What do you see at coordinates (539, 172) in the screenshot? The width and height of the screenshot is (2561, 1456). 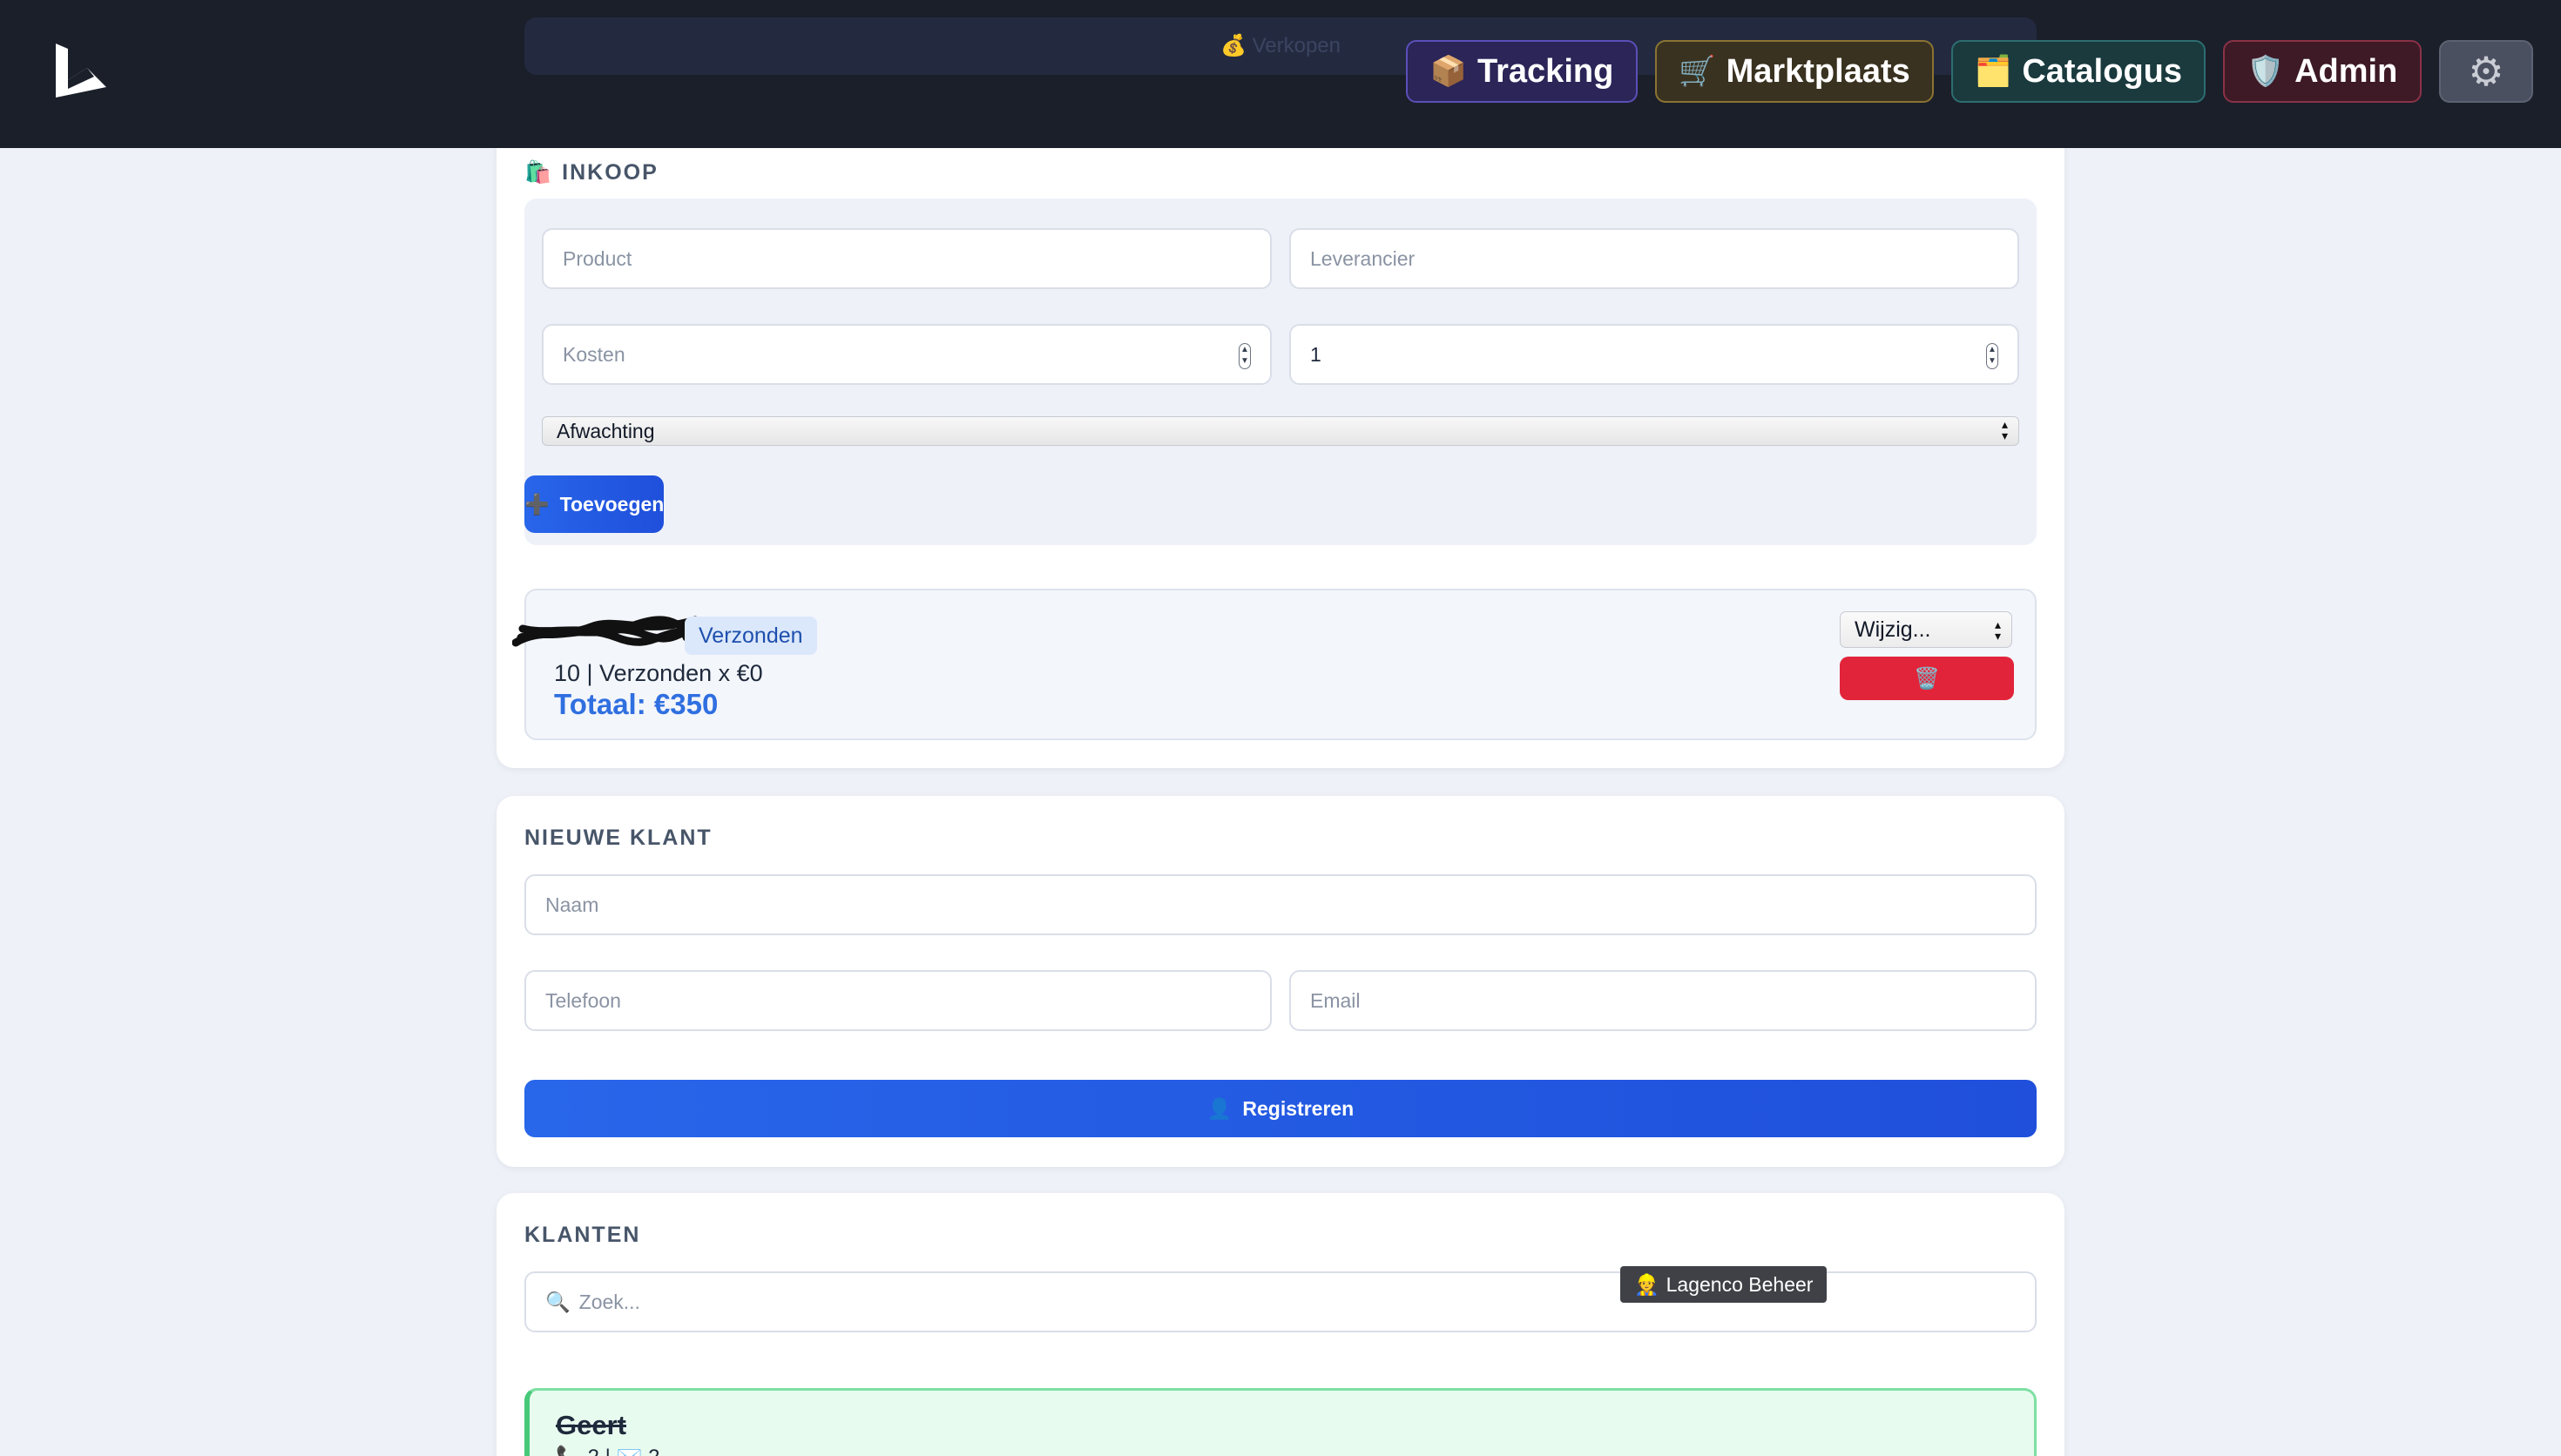 I see `shopping-bags-icon: 🛍️` at bounding box center [539, 172].